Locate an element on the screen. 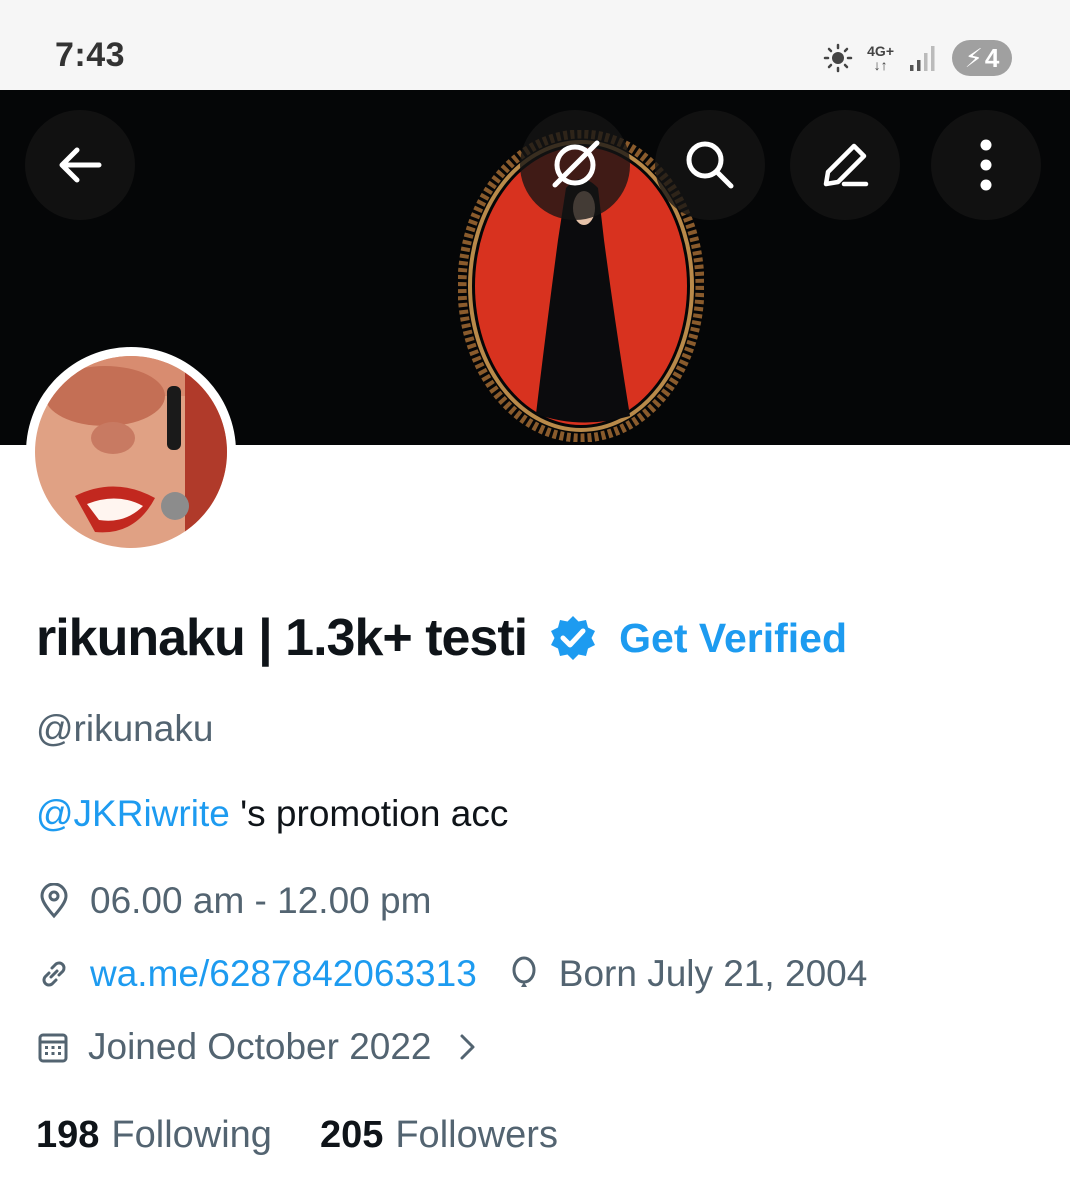 This screenshot has height=1200, width=1070. avatar is located at coordinates (131, 452).